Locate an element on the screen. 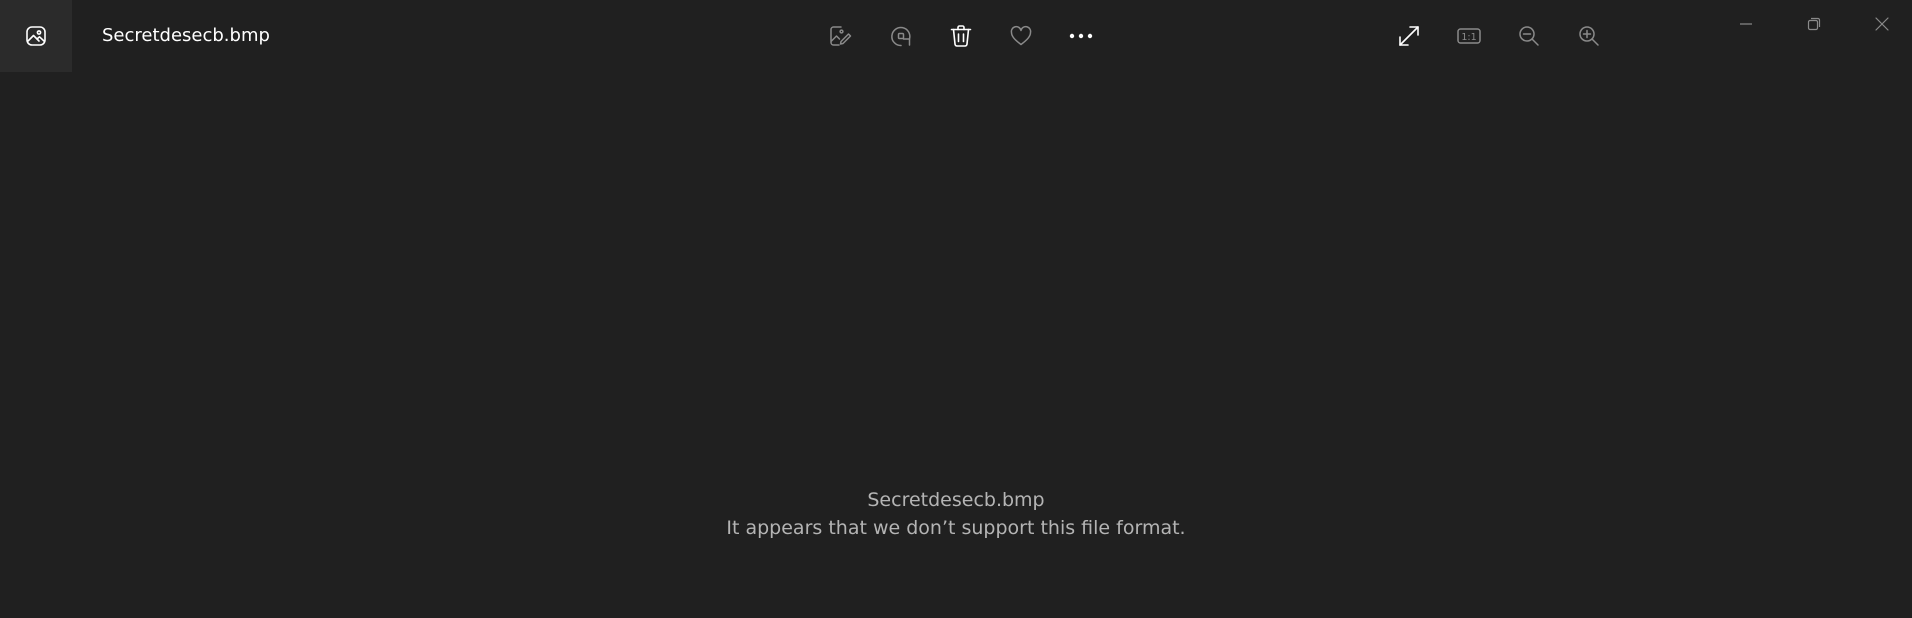 This screenshot has width=1912, height=618. delete-button is located at coordinates (961, 36).